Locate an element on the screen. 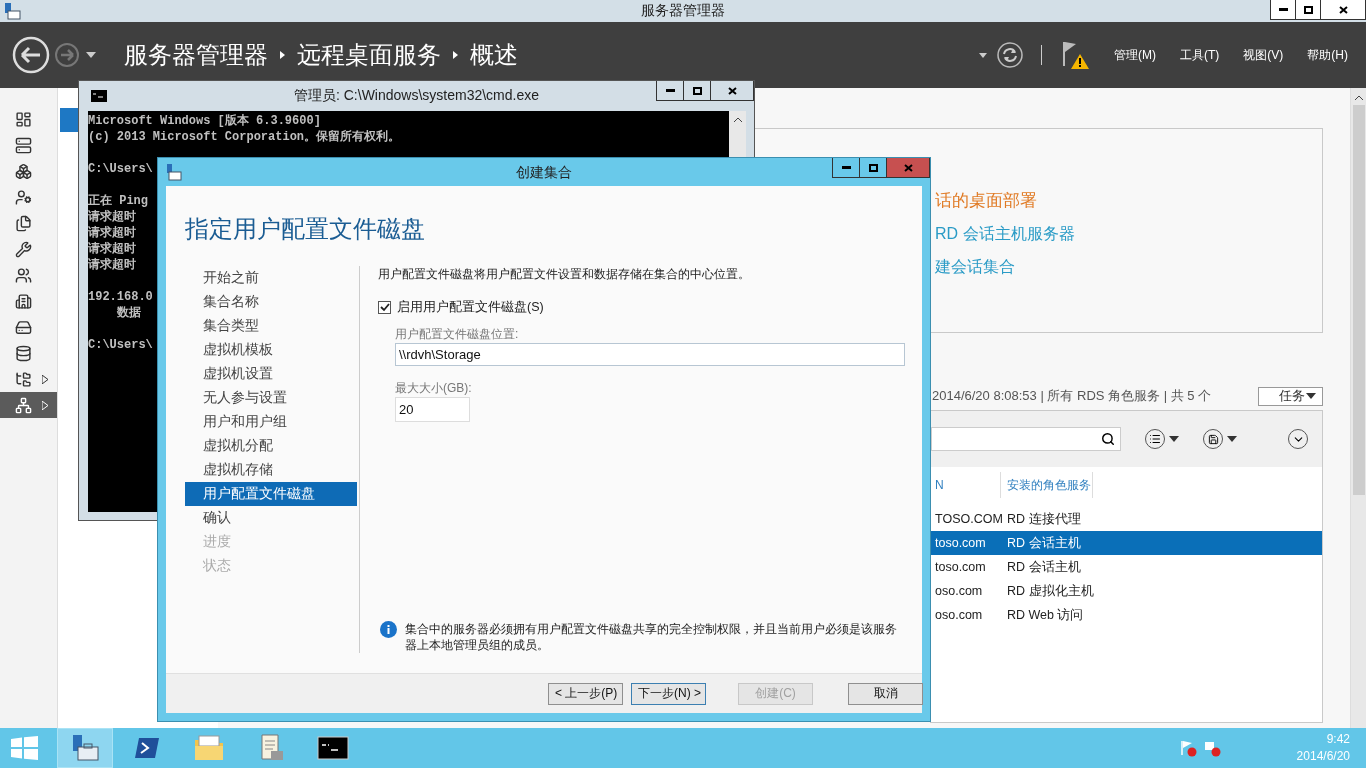 The width and height of the screenshot is (1366, 768). server-icon is located at coordinates (23, 145).